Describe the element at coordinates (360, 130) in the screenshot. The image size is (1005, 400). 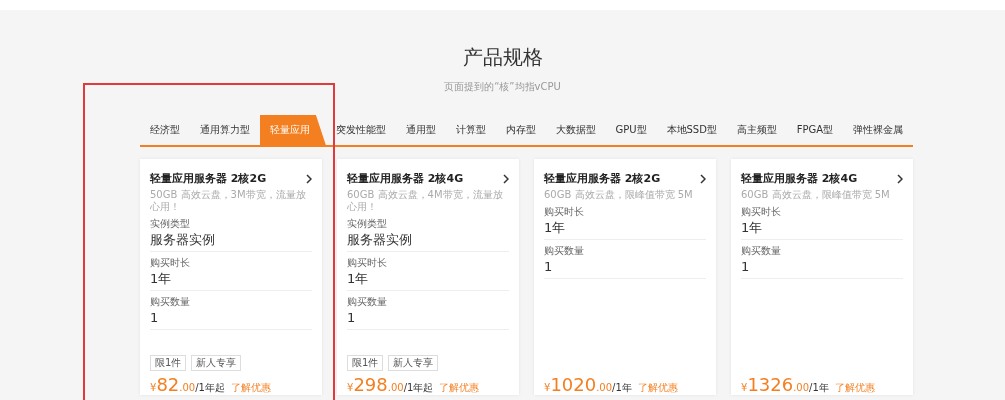
I see `category-tab: 突发性能型` at that location.